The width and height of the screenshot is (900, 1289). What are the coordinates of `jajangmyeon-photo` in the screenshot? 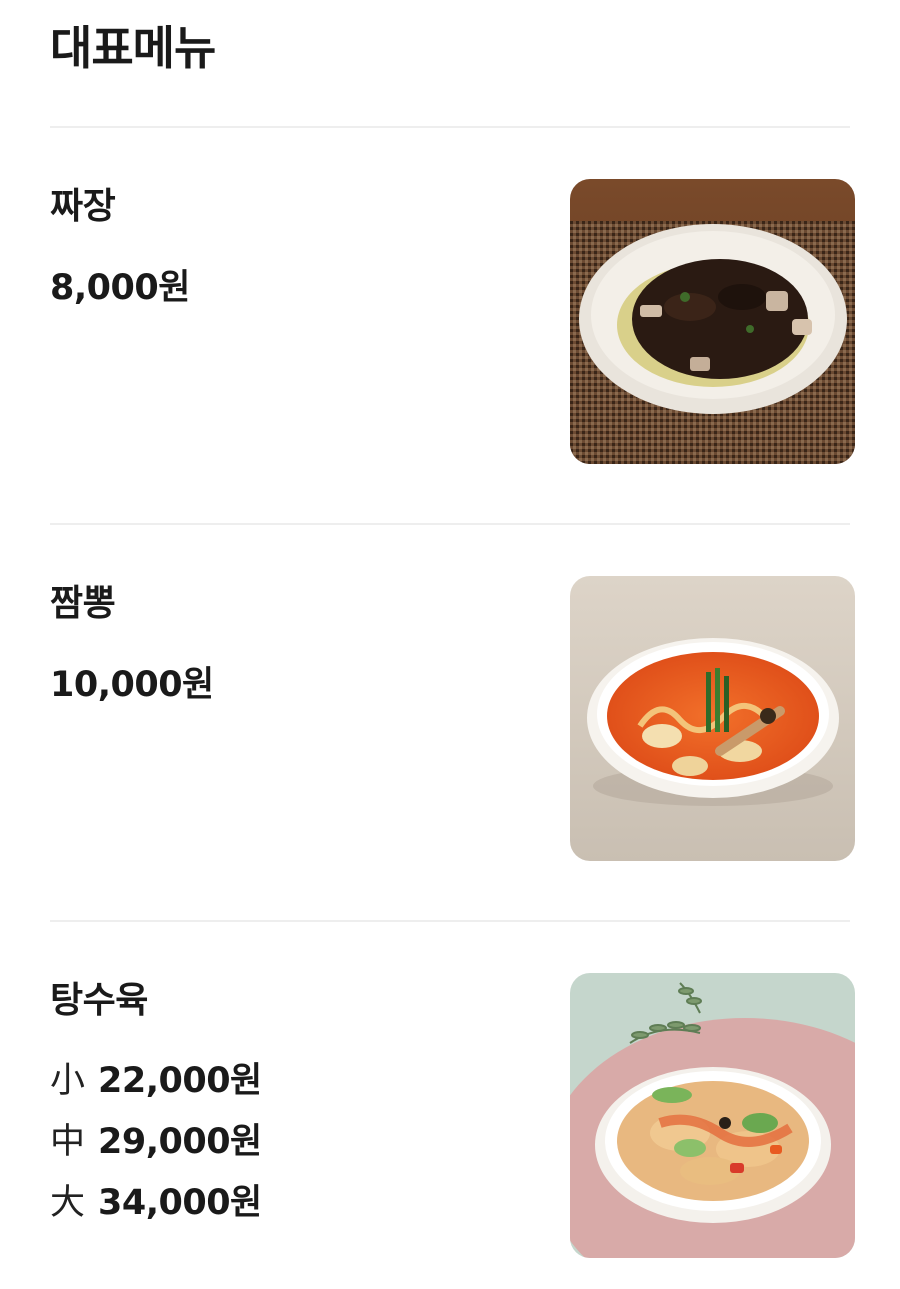 It's located at (712, 321).